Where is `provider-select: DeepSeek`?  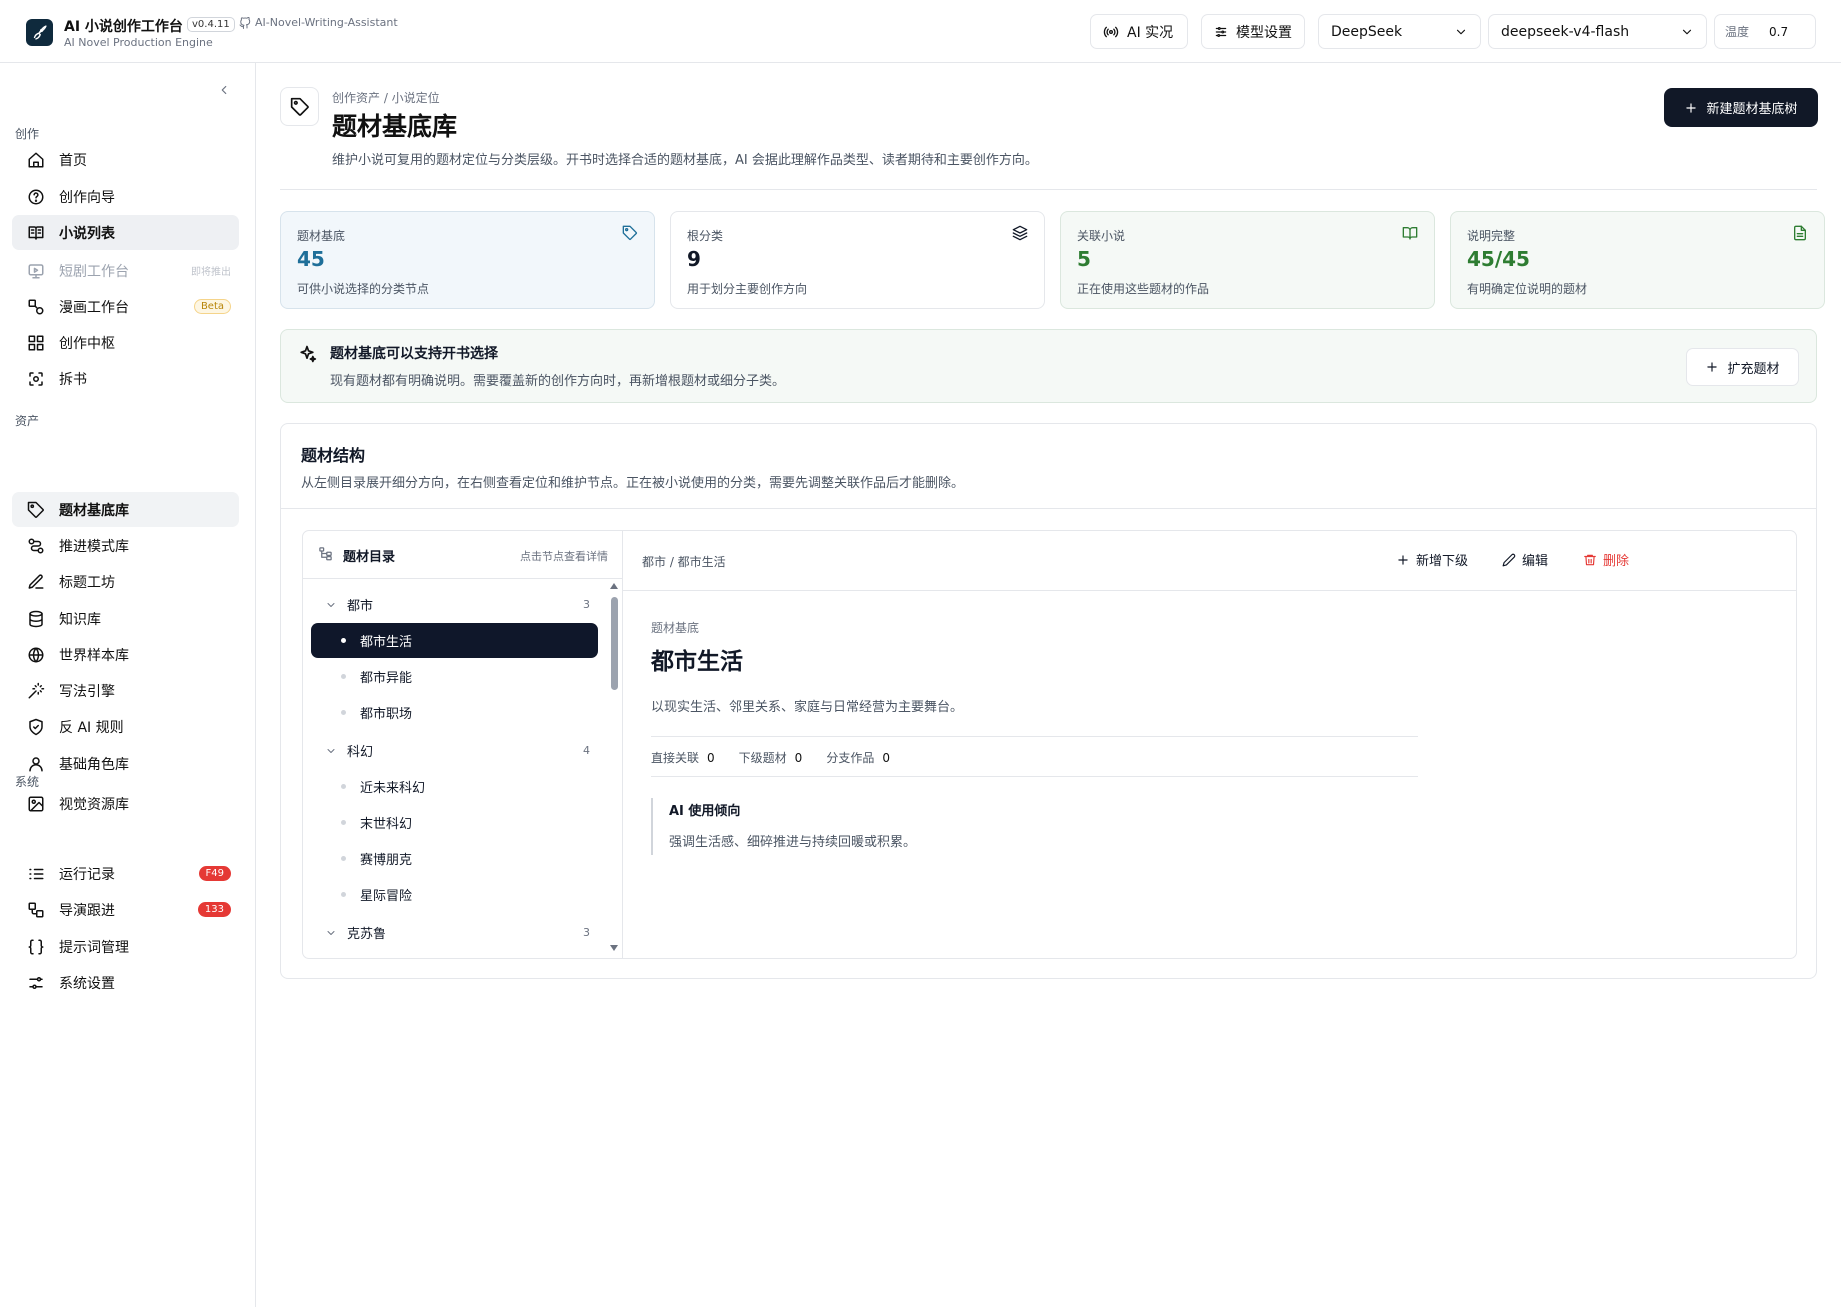
provider-select: DeepSeek is located at coordinates (1399, 31).